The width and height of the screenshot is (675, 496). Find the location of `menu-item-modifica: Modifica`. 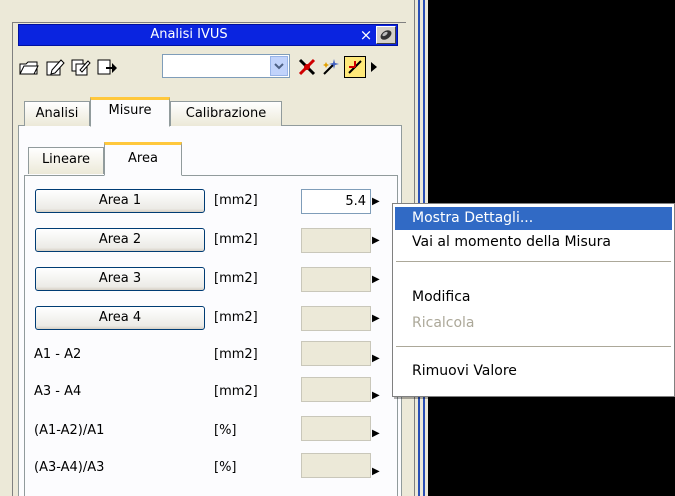

menu-item-modifica: Modifica is located at coordinates (533, 297).